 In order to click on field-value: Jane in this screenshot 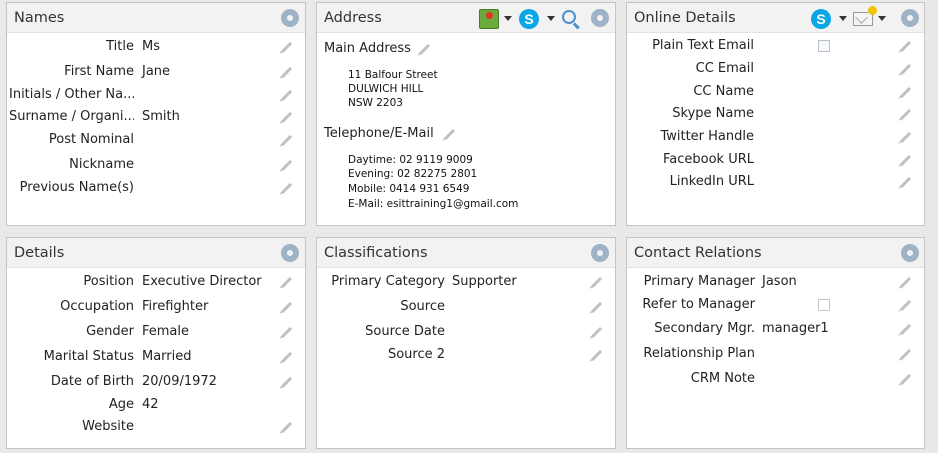, I will do `click(156, 72)`.